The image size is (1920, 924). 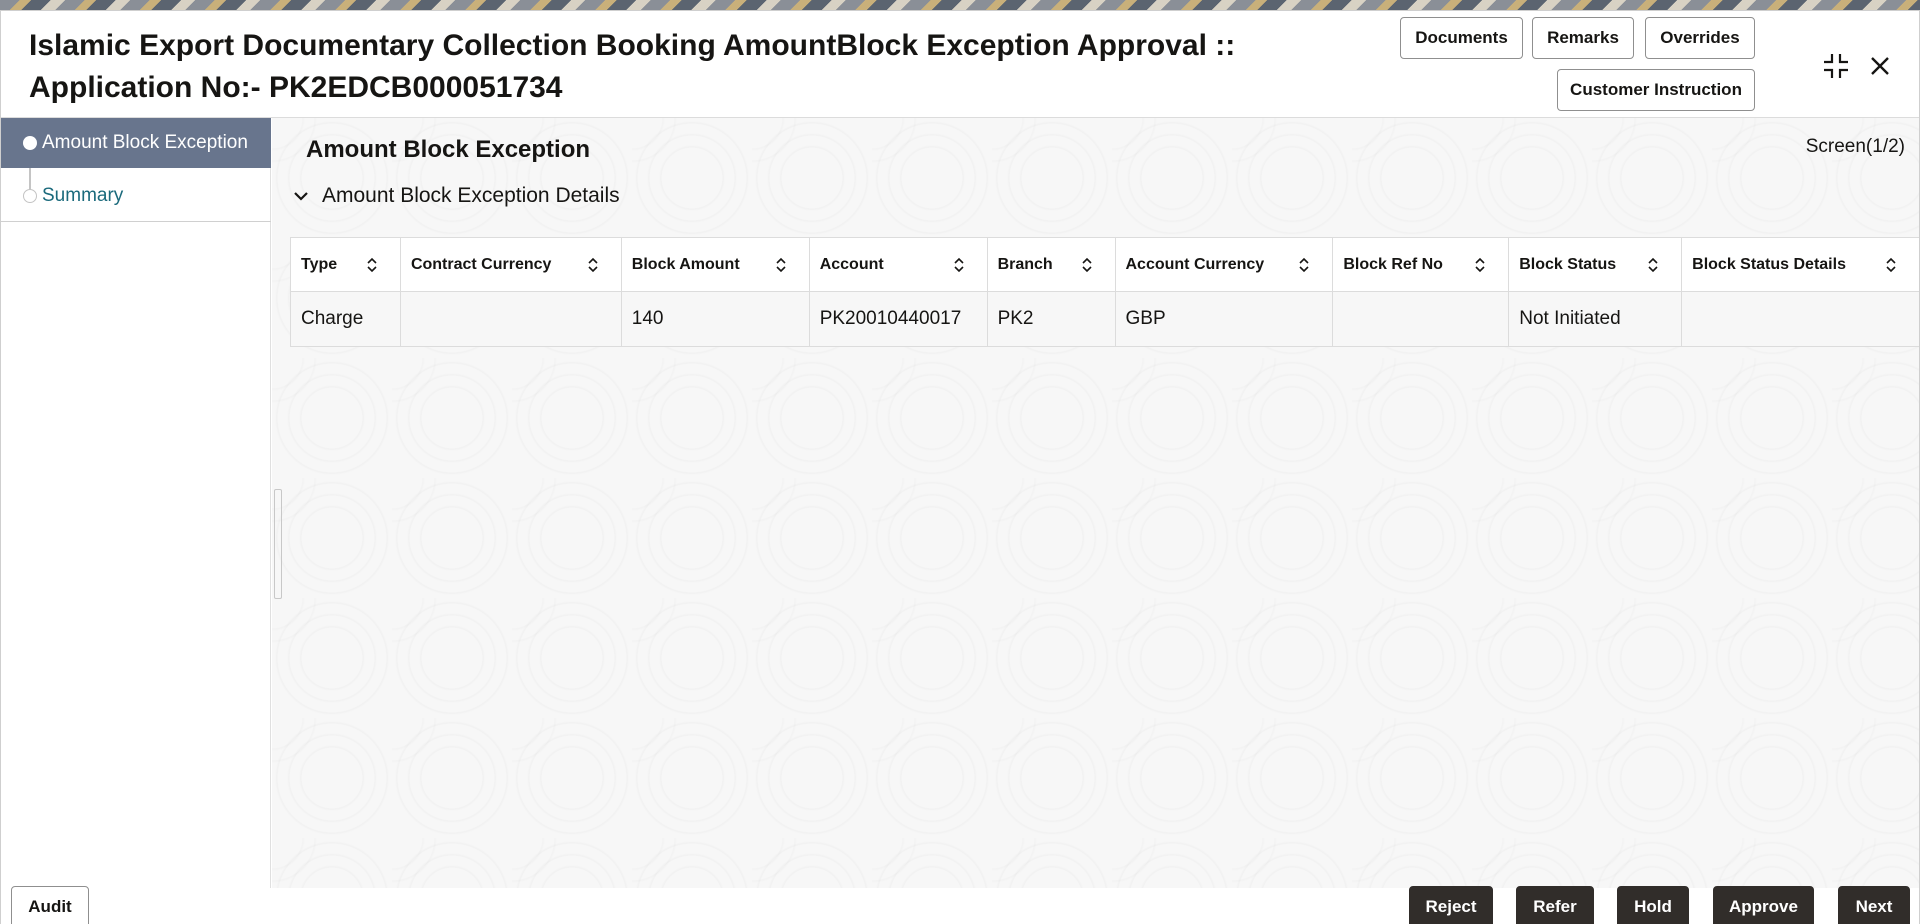 What do you see at coordinates (1583, 38) in the screenshot?
I see `remarks-button: Remarks` at bounding box center [1583, 38].